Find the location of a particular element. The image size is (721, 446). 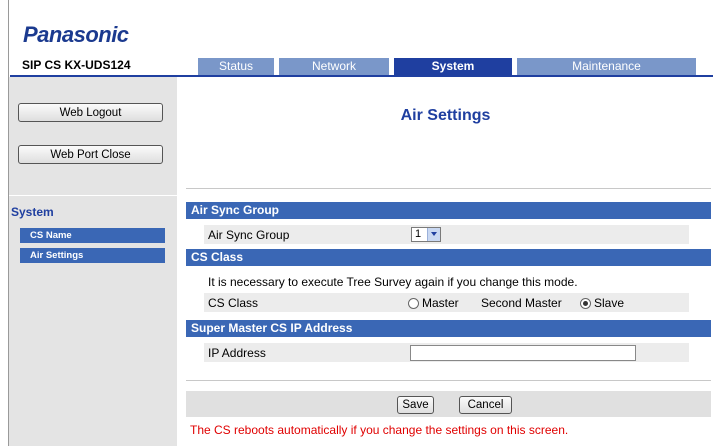

cs-class-label: CS Class is located at coordinates (233, 303).